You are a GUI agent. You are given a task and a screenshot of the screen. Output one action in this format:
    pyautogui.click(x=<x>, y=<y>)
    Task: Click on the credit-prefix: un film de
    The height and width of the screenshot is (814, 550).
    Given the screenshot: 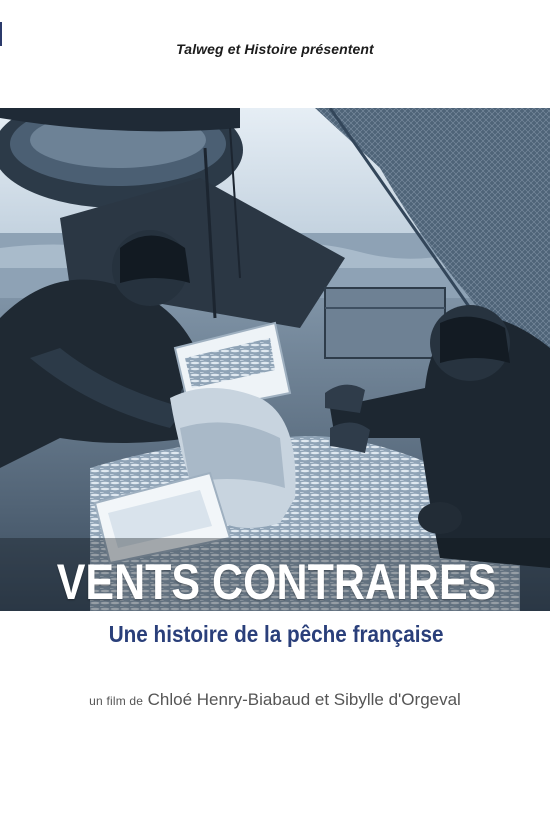 What is the action you would take?
    pyautogui.click(x=116, y=701)
    